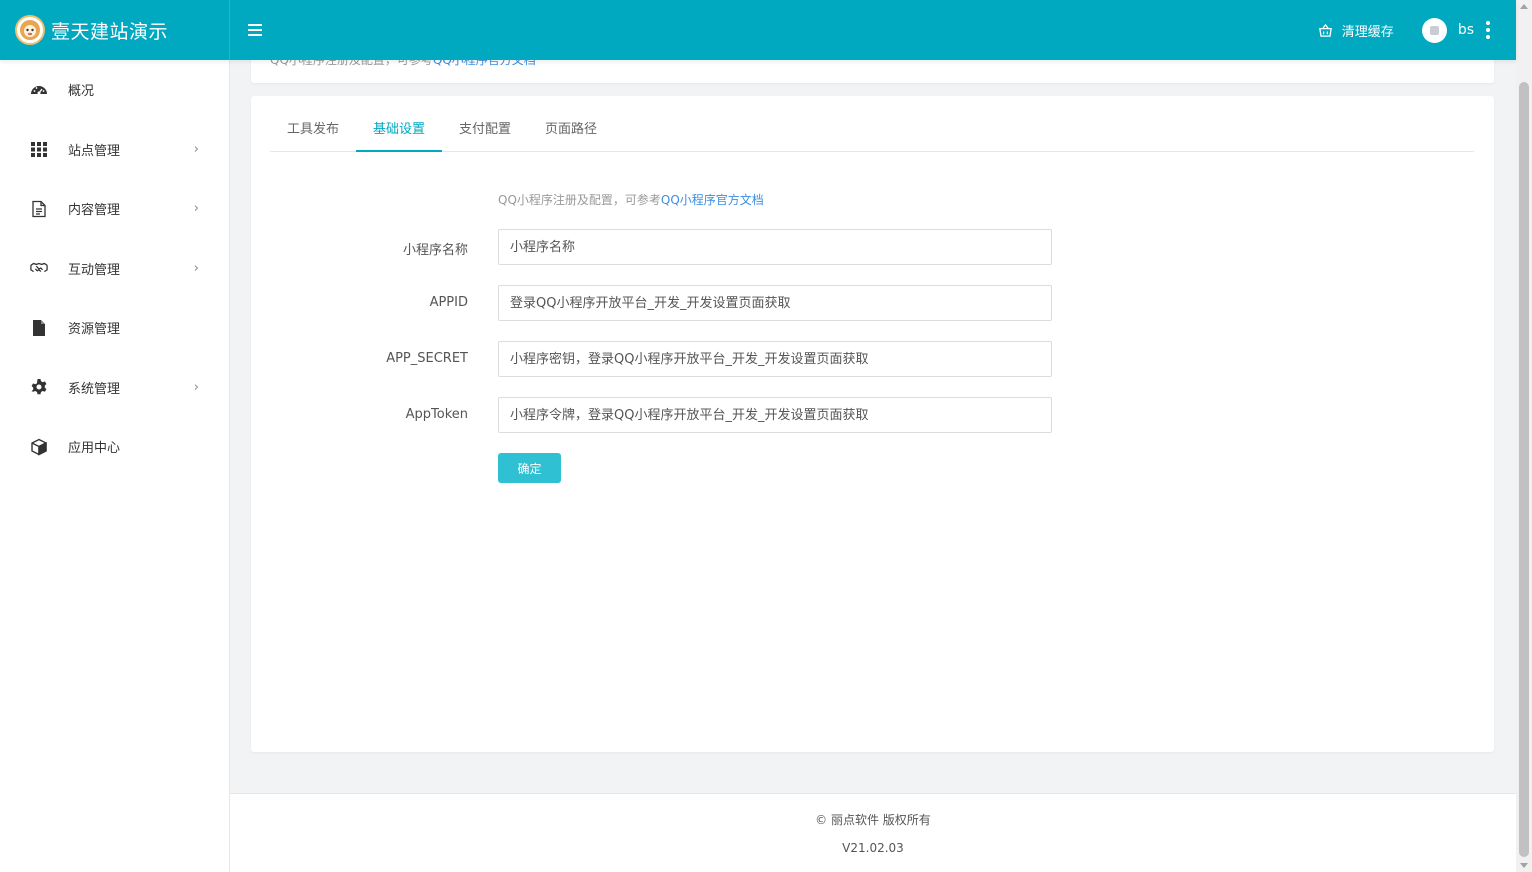 The width and height of the screenshot is (1532, 872). Describe the element at coordinates (114, 90) in the screenshot. I see `sidebar-item-overview: 概况` at that location.